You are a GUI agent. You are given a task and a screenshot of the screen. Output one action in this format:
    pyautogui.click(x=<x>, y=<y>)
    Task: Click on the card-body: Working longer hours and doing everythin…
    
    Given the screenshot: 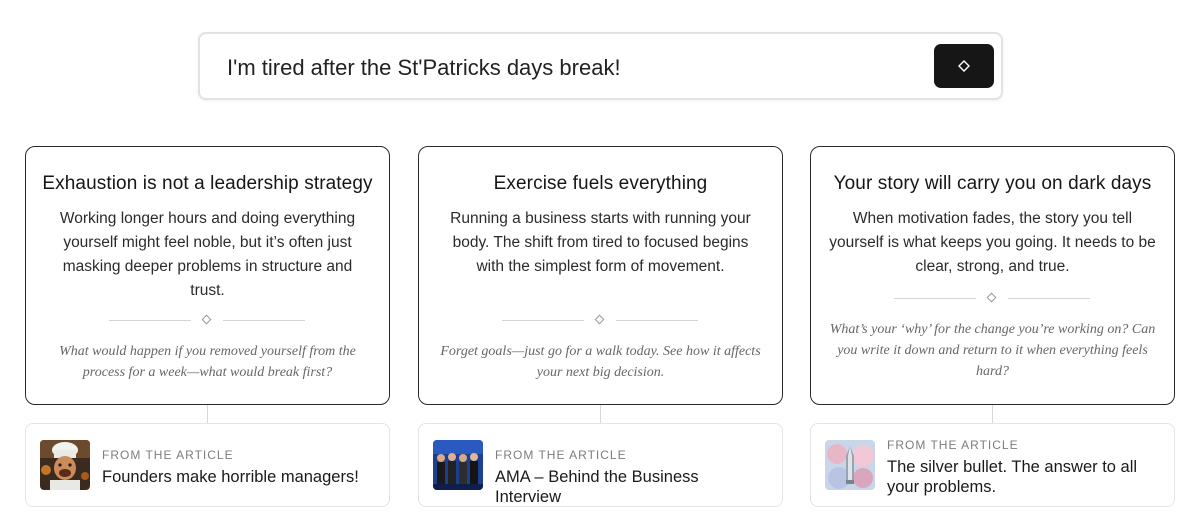 What is the action you would take?
    pyautogui.click(x=207, y=254)
    